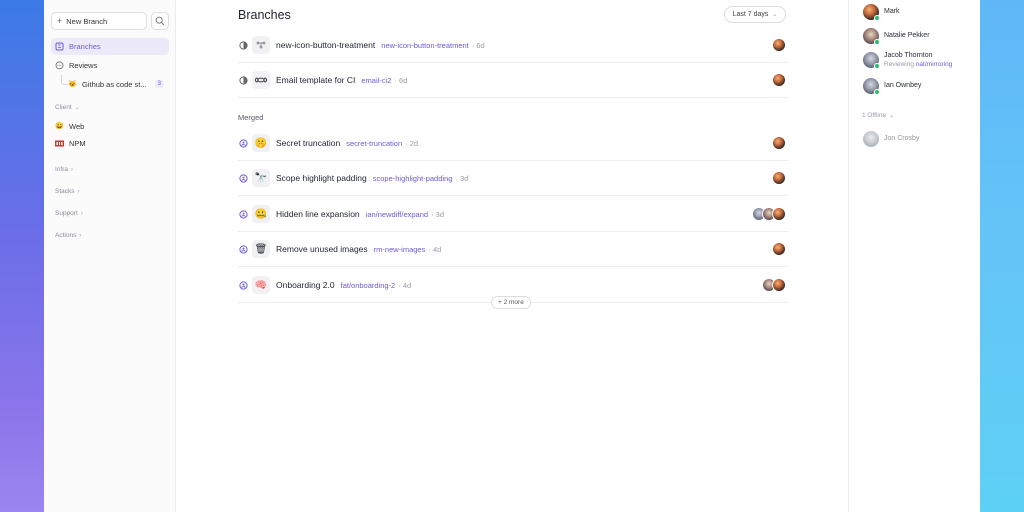 The image size is (1024, 512). I want to click on status-prefix: Reviewing, so click(899, 64).